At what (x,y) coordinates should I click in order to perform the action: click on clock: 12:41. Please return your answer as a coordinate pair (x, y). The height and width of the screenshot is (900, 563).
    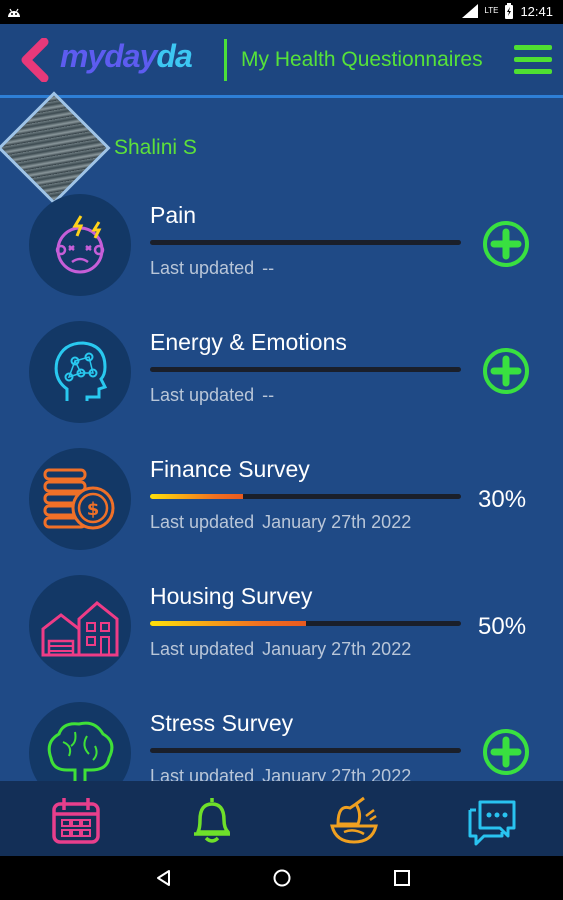
    Looking at the image, I should click on (536, 11).